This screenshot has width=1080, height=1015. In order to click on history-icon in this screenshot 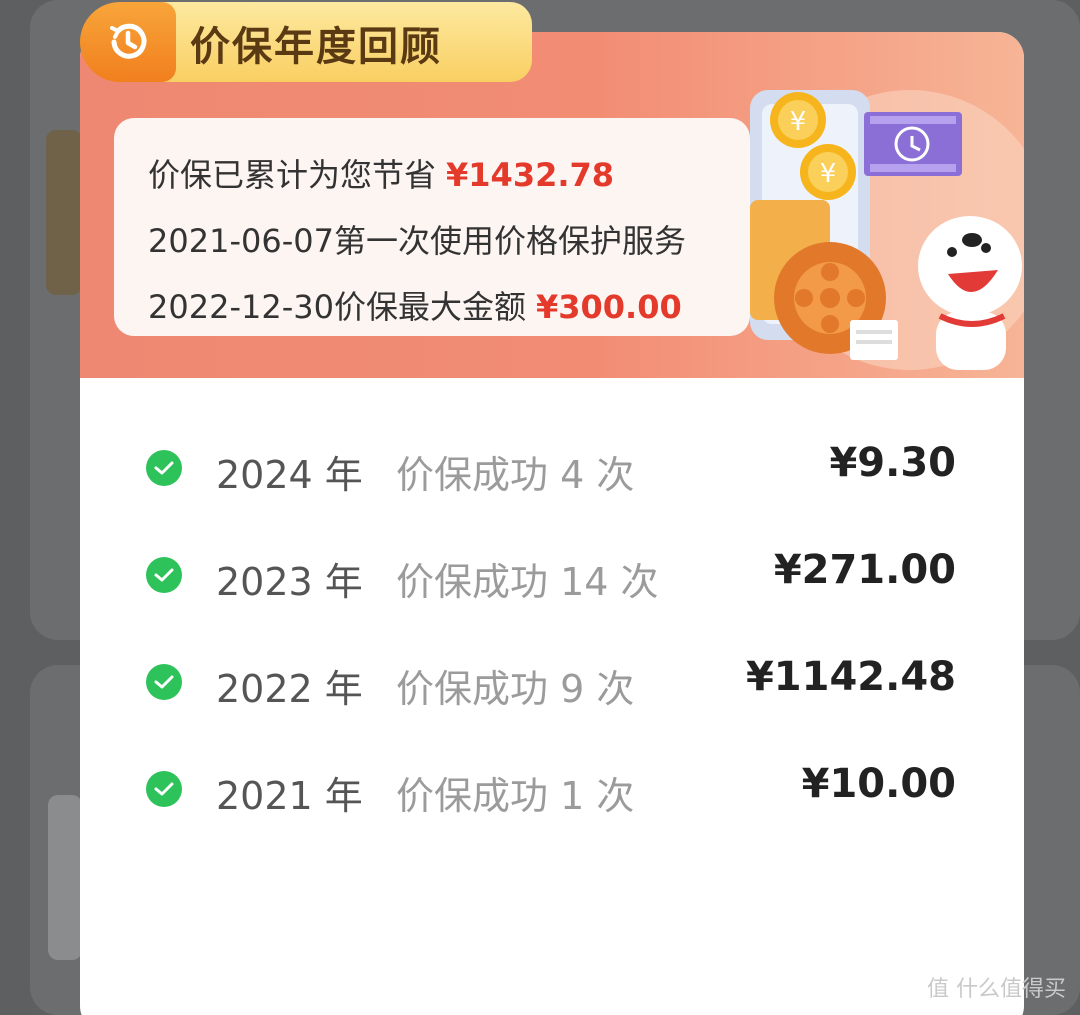, I will do `click(128, 42)`.